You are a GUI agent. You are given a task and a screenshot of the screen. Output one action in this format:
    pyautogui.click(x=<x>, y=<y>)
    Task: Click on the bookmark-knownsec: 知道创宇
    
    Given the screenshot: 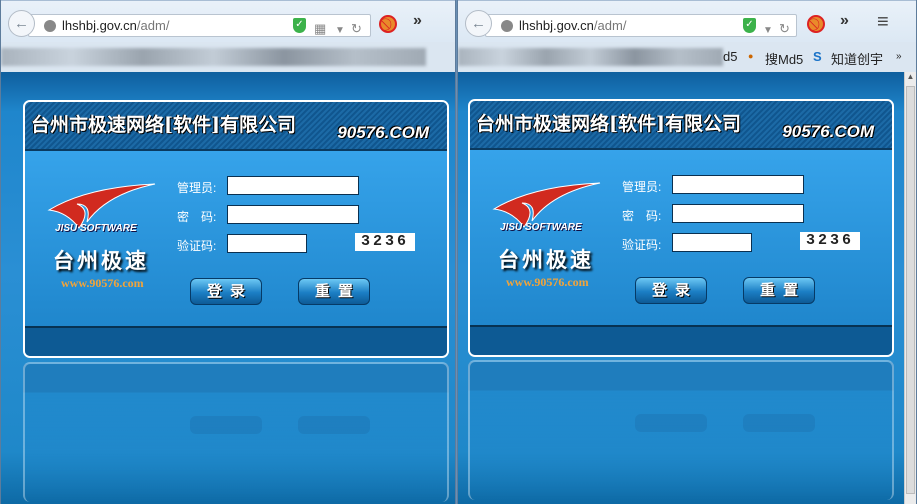 What is the action you would take?
    pyautogui.click(x=857, y=58)
    